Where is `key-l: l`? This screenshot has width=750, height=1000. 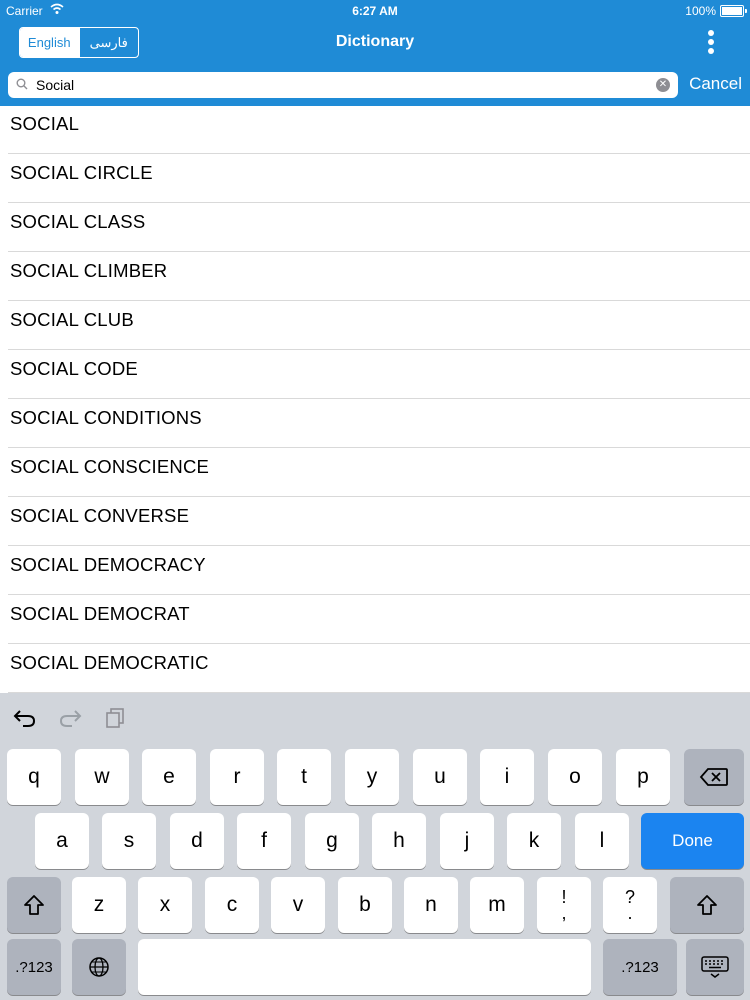 key-l: l is located at coordinates (602, 841).